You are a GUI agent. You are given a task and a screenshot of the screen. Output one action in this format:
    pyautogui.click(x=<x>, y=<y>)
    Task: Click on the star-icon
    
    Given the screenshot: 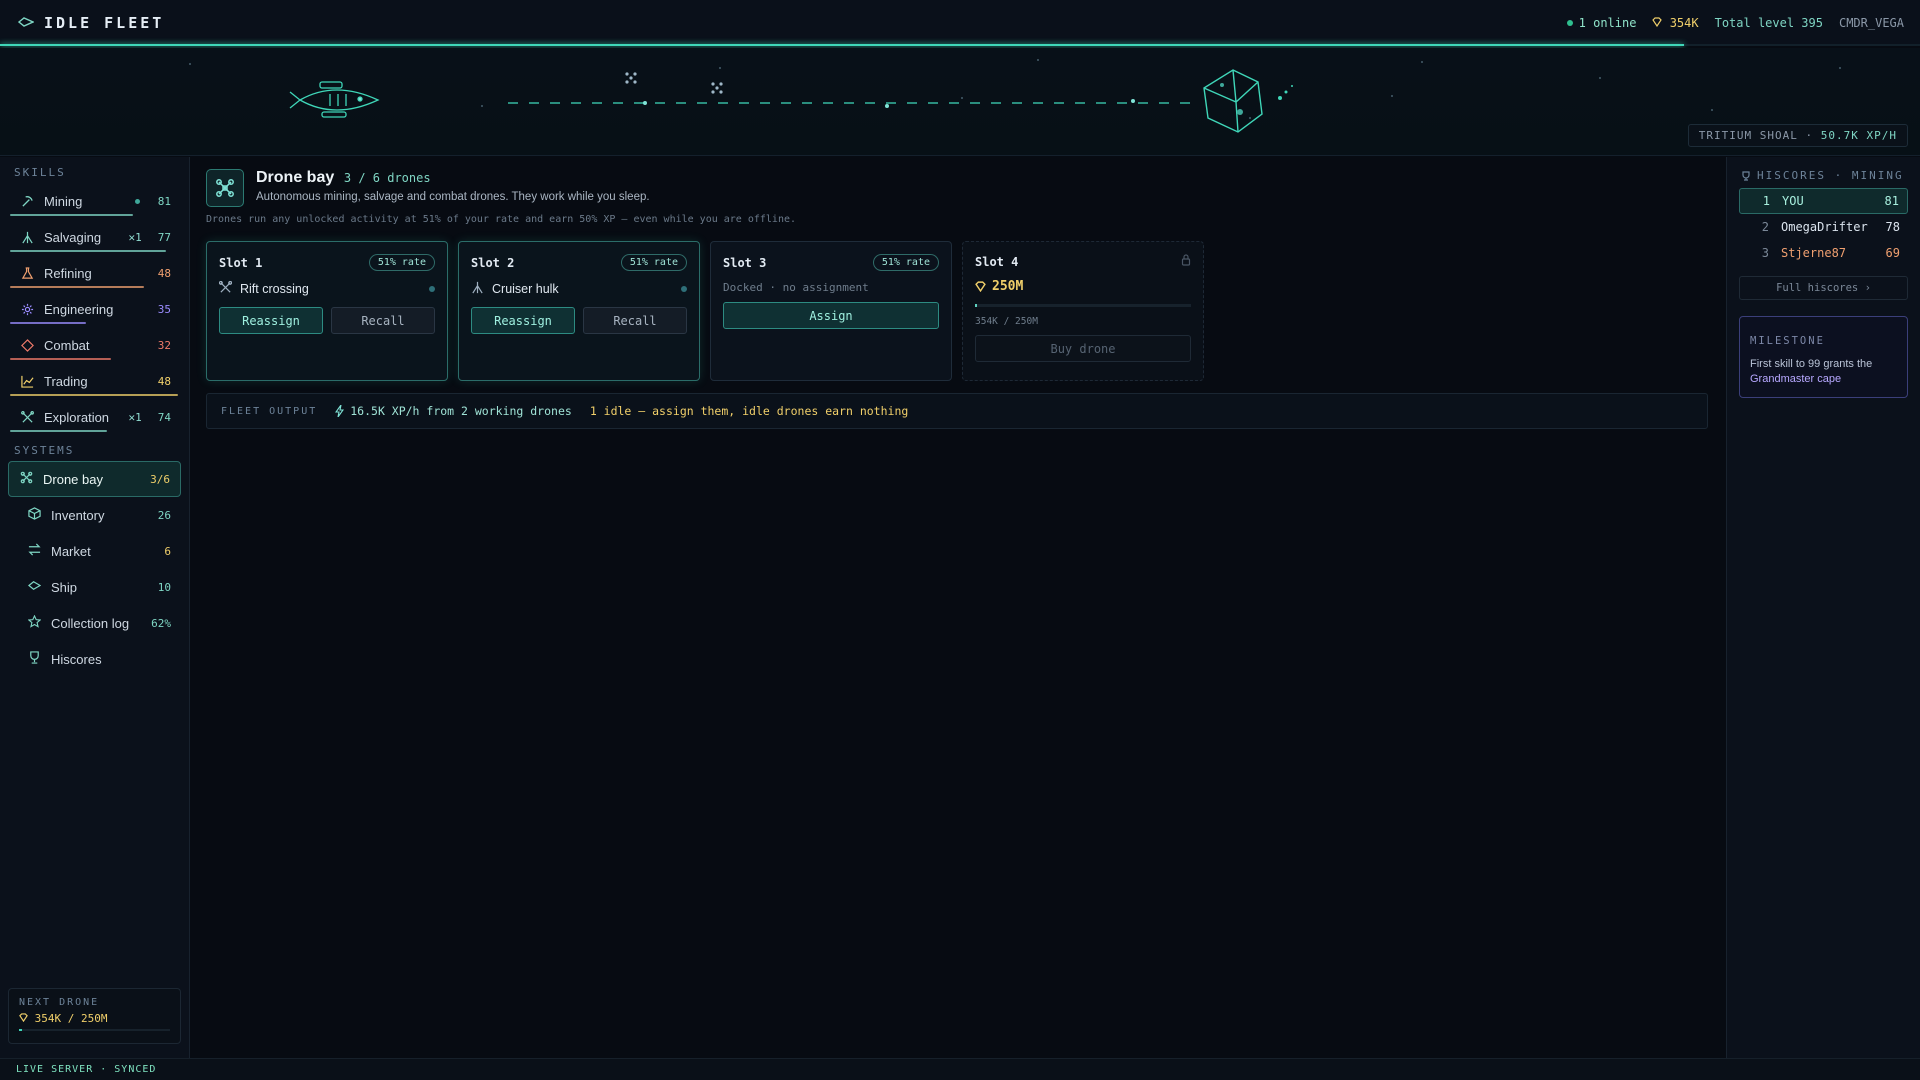 What is the action you would take?
    pyautogui.click(x=34, y=622)
    